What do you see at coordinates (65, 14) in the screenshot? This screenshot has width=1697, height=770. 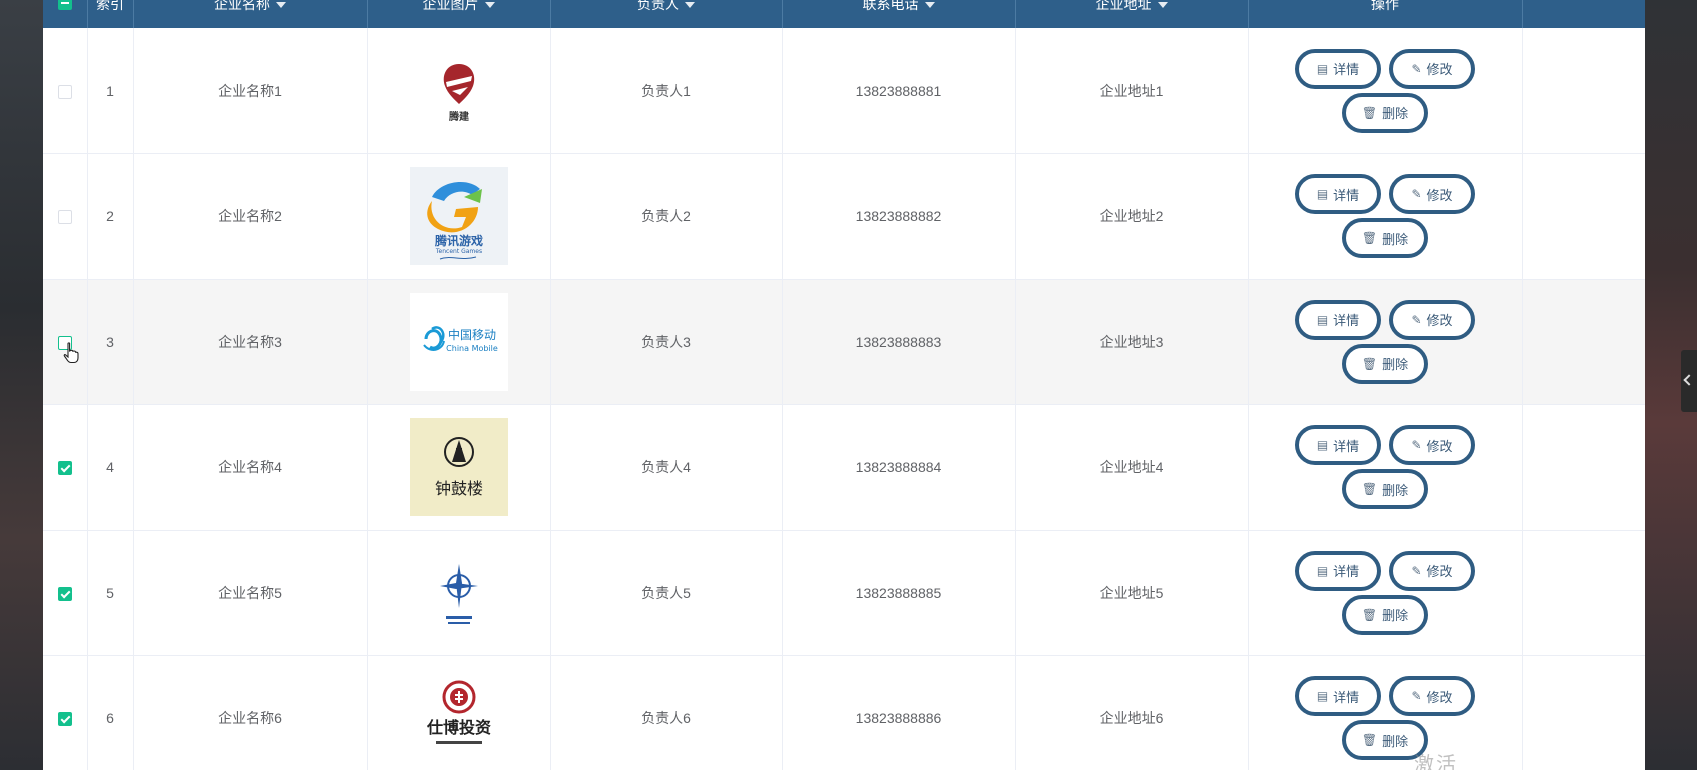 I see `header-select-all` at bounding box center [65, 14].